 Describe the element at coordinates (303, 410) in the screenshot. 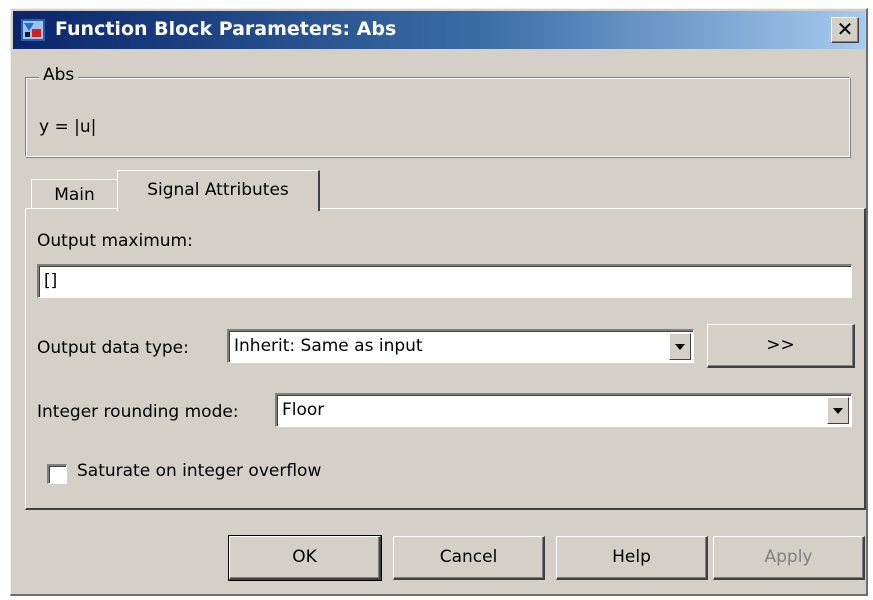

I see `integer-rounding-mode-value: Floor` at that location.